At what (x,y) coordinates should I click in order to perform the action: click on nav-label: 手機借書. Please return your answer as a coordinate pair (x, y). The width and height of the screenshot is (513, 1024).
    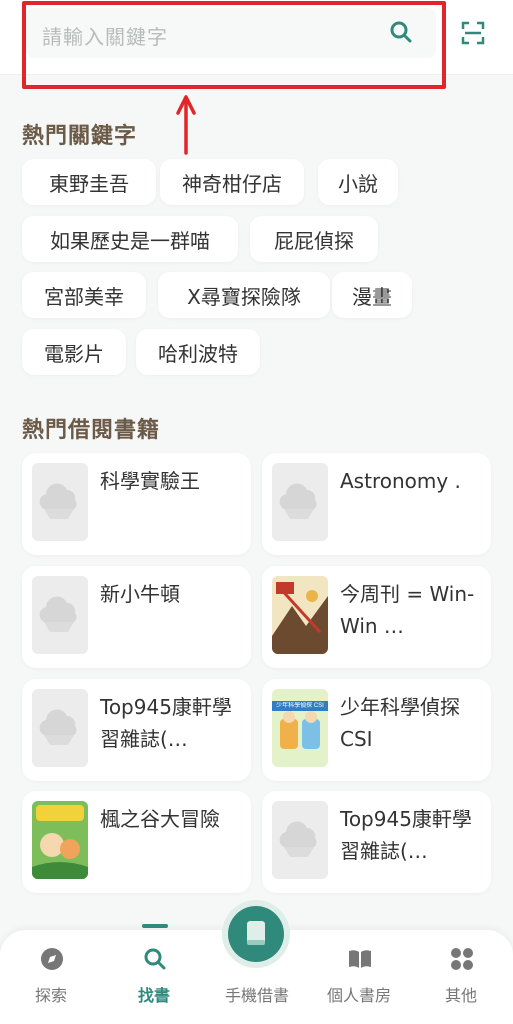
    Looking at the image, I should click on (256, 995).